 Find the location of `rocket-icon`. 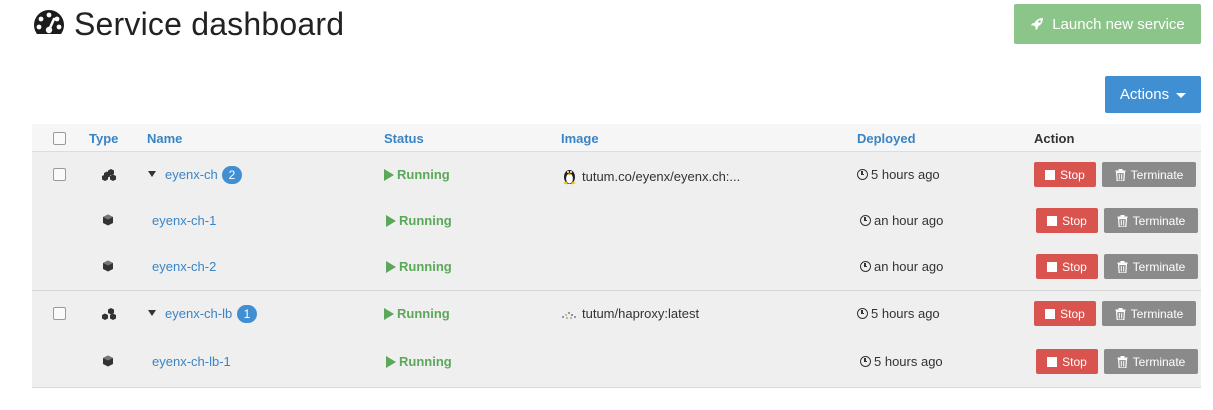

rocket-icon is located at coordinates (1037, 24).